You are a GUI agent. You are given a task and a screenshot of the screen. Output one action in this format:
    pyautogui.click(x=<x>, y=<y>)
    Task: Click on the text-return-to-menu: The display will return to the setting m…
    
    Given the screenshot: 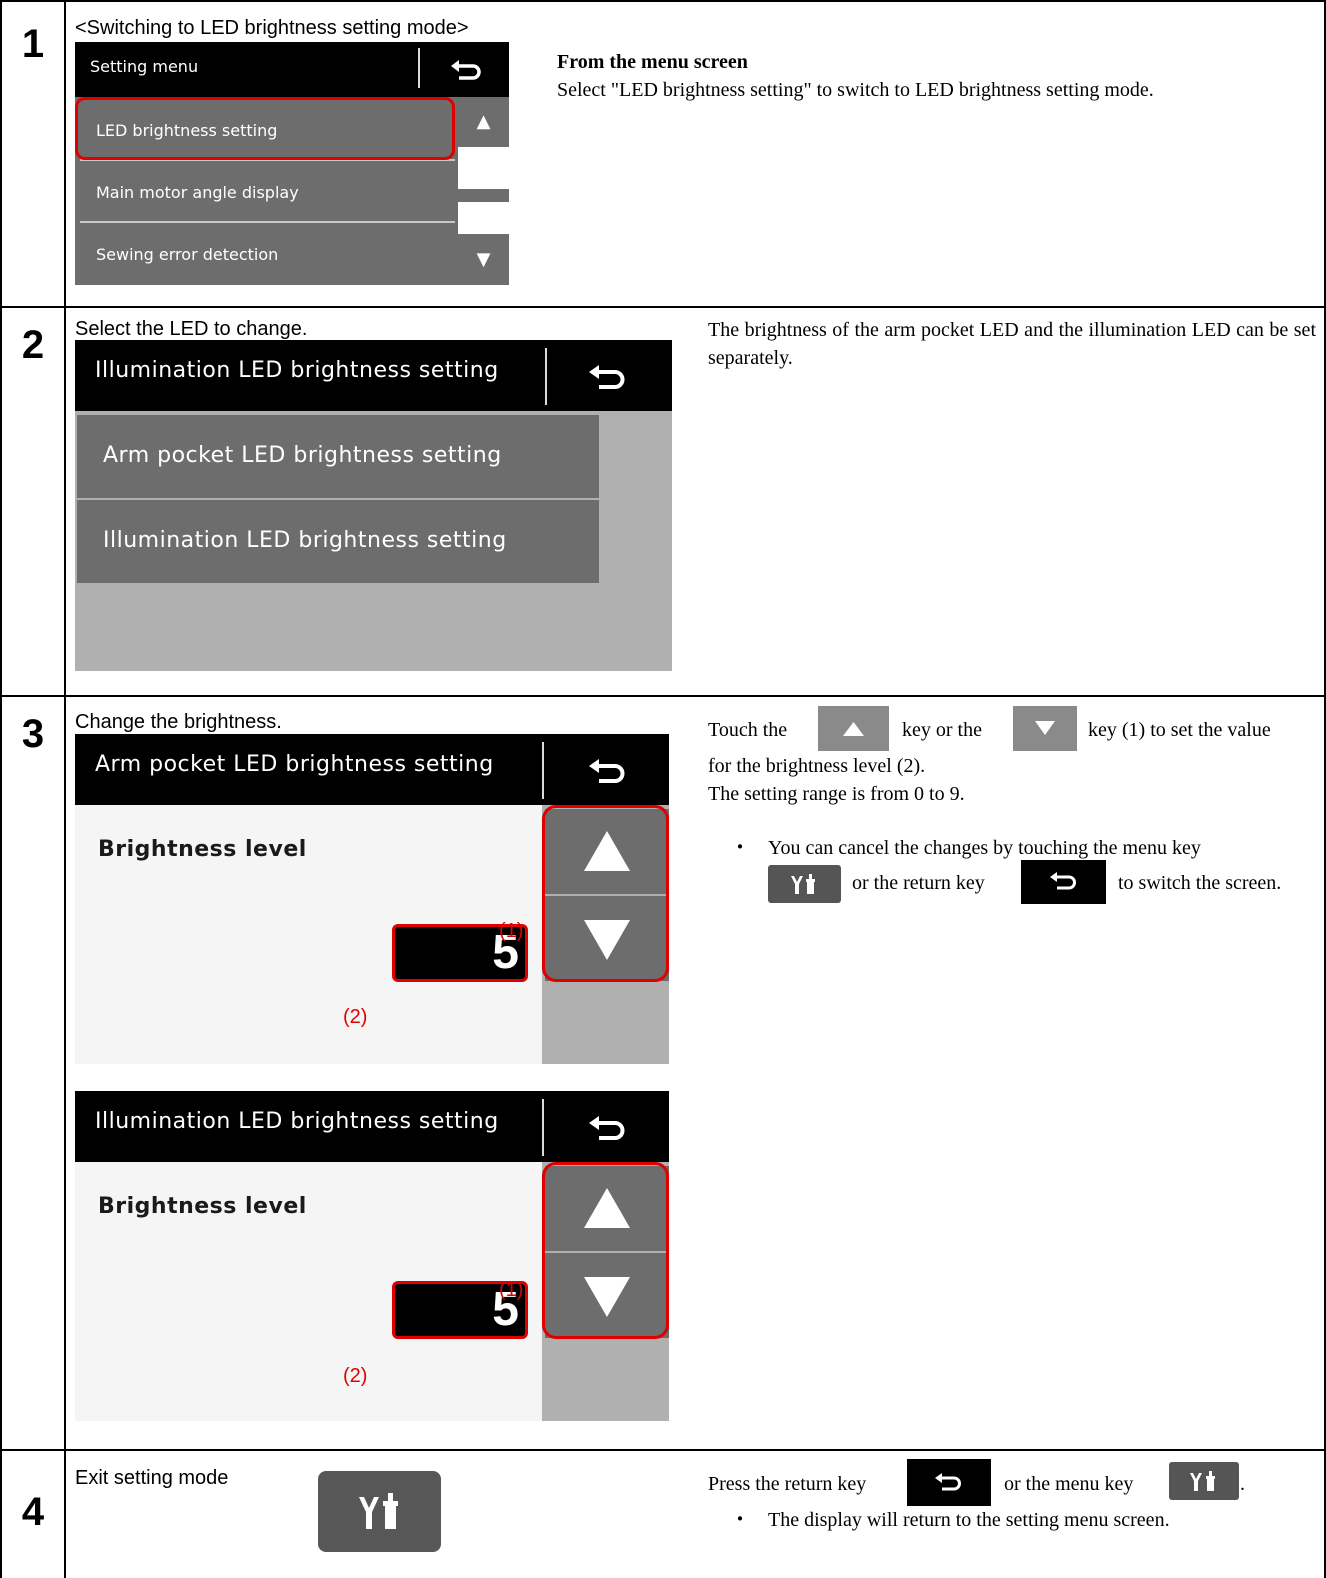 What is the action you would take?
    pyautogui.click(x=969, y=1520)
    